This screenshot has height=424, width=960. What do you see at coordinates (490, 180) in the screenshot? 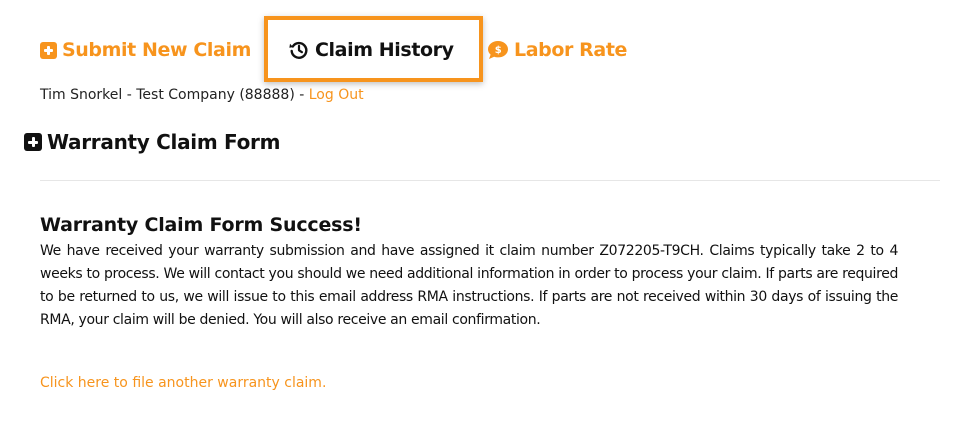
I see `divider` at bounding box center [490, 180].